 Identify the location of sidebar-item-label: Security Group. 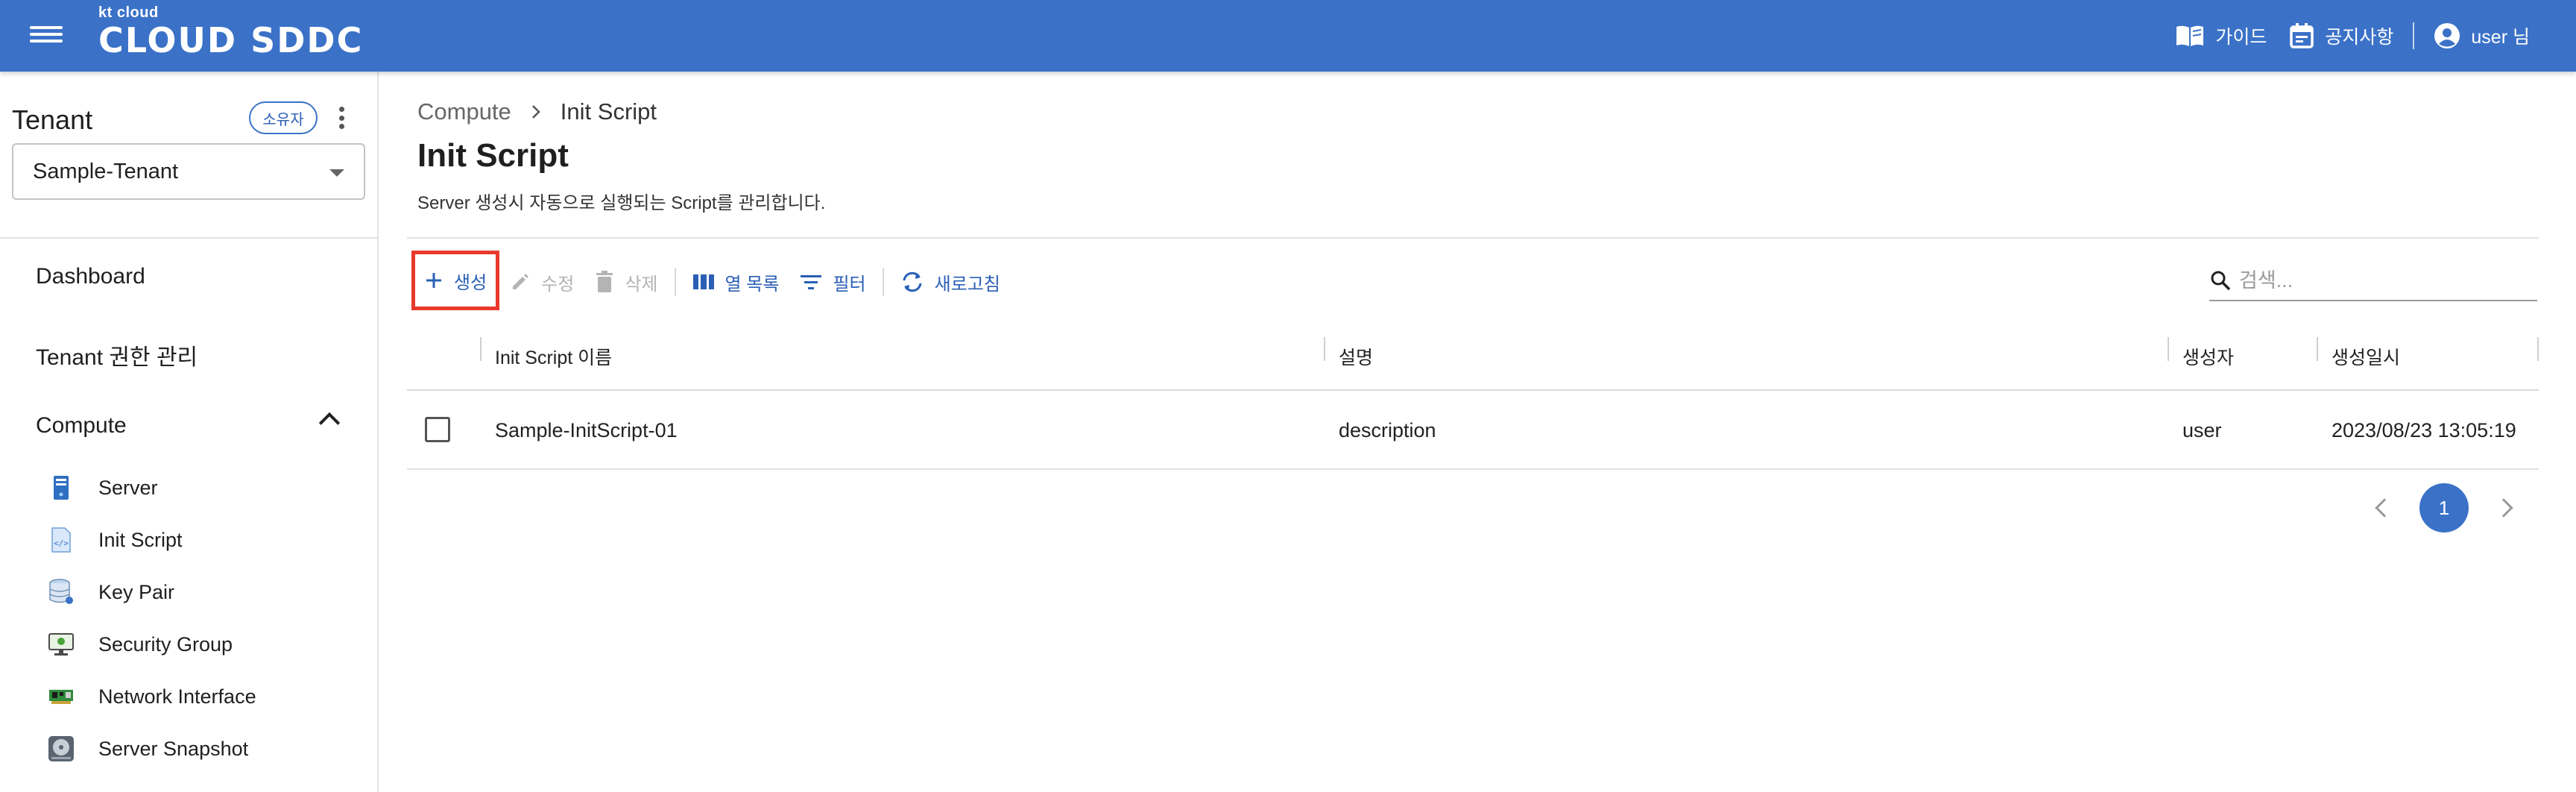
(165, 644).